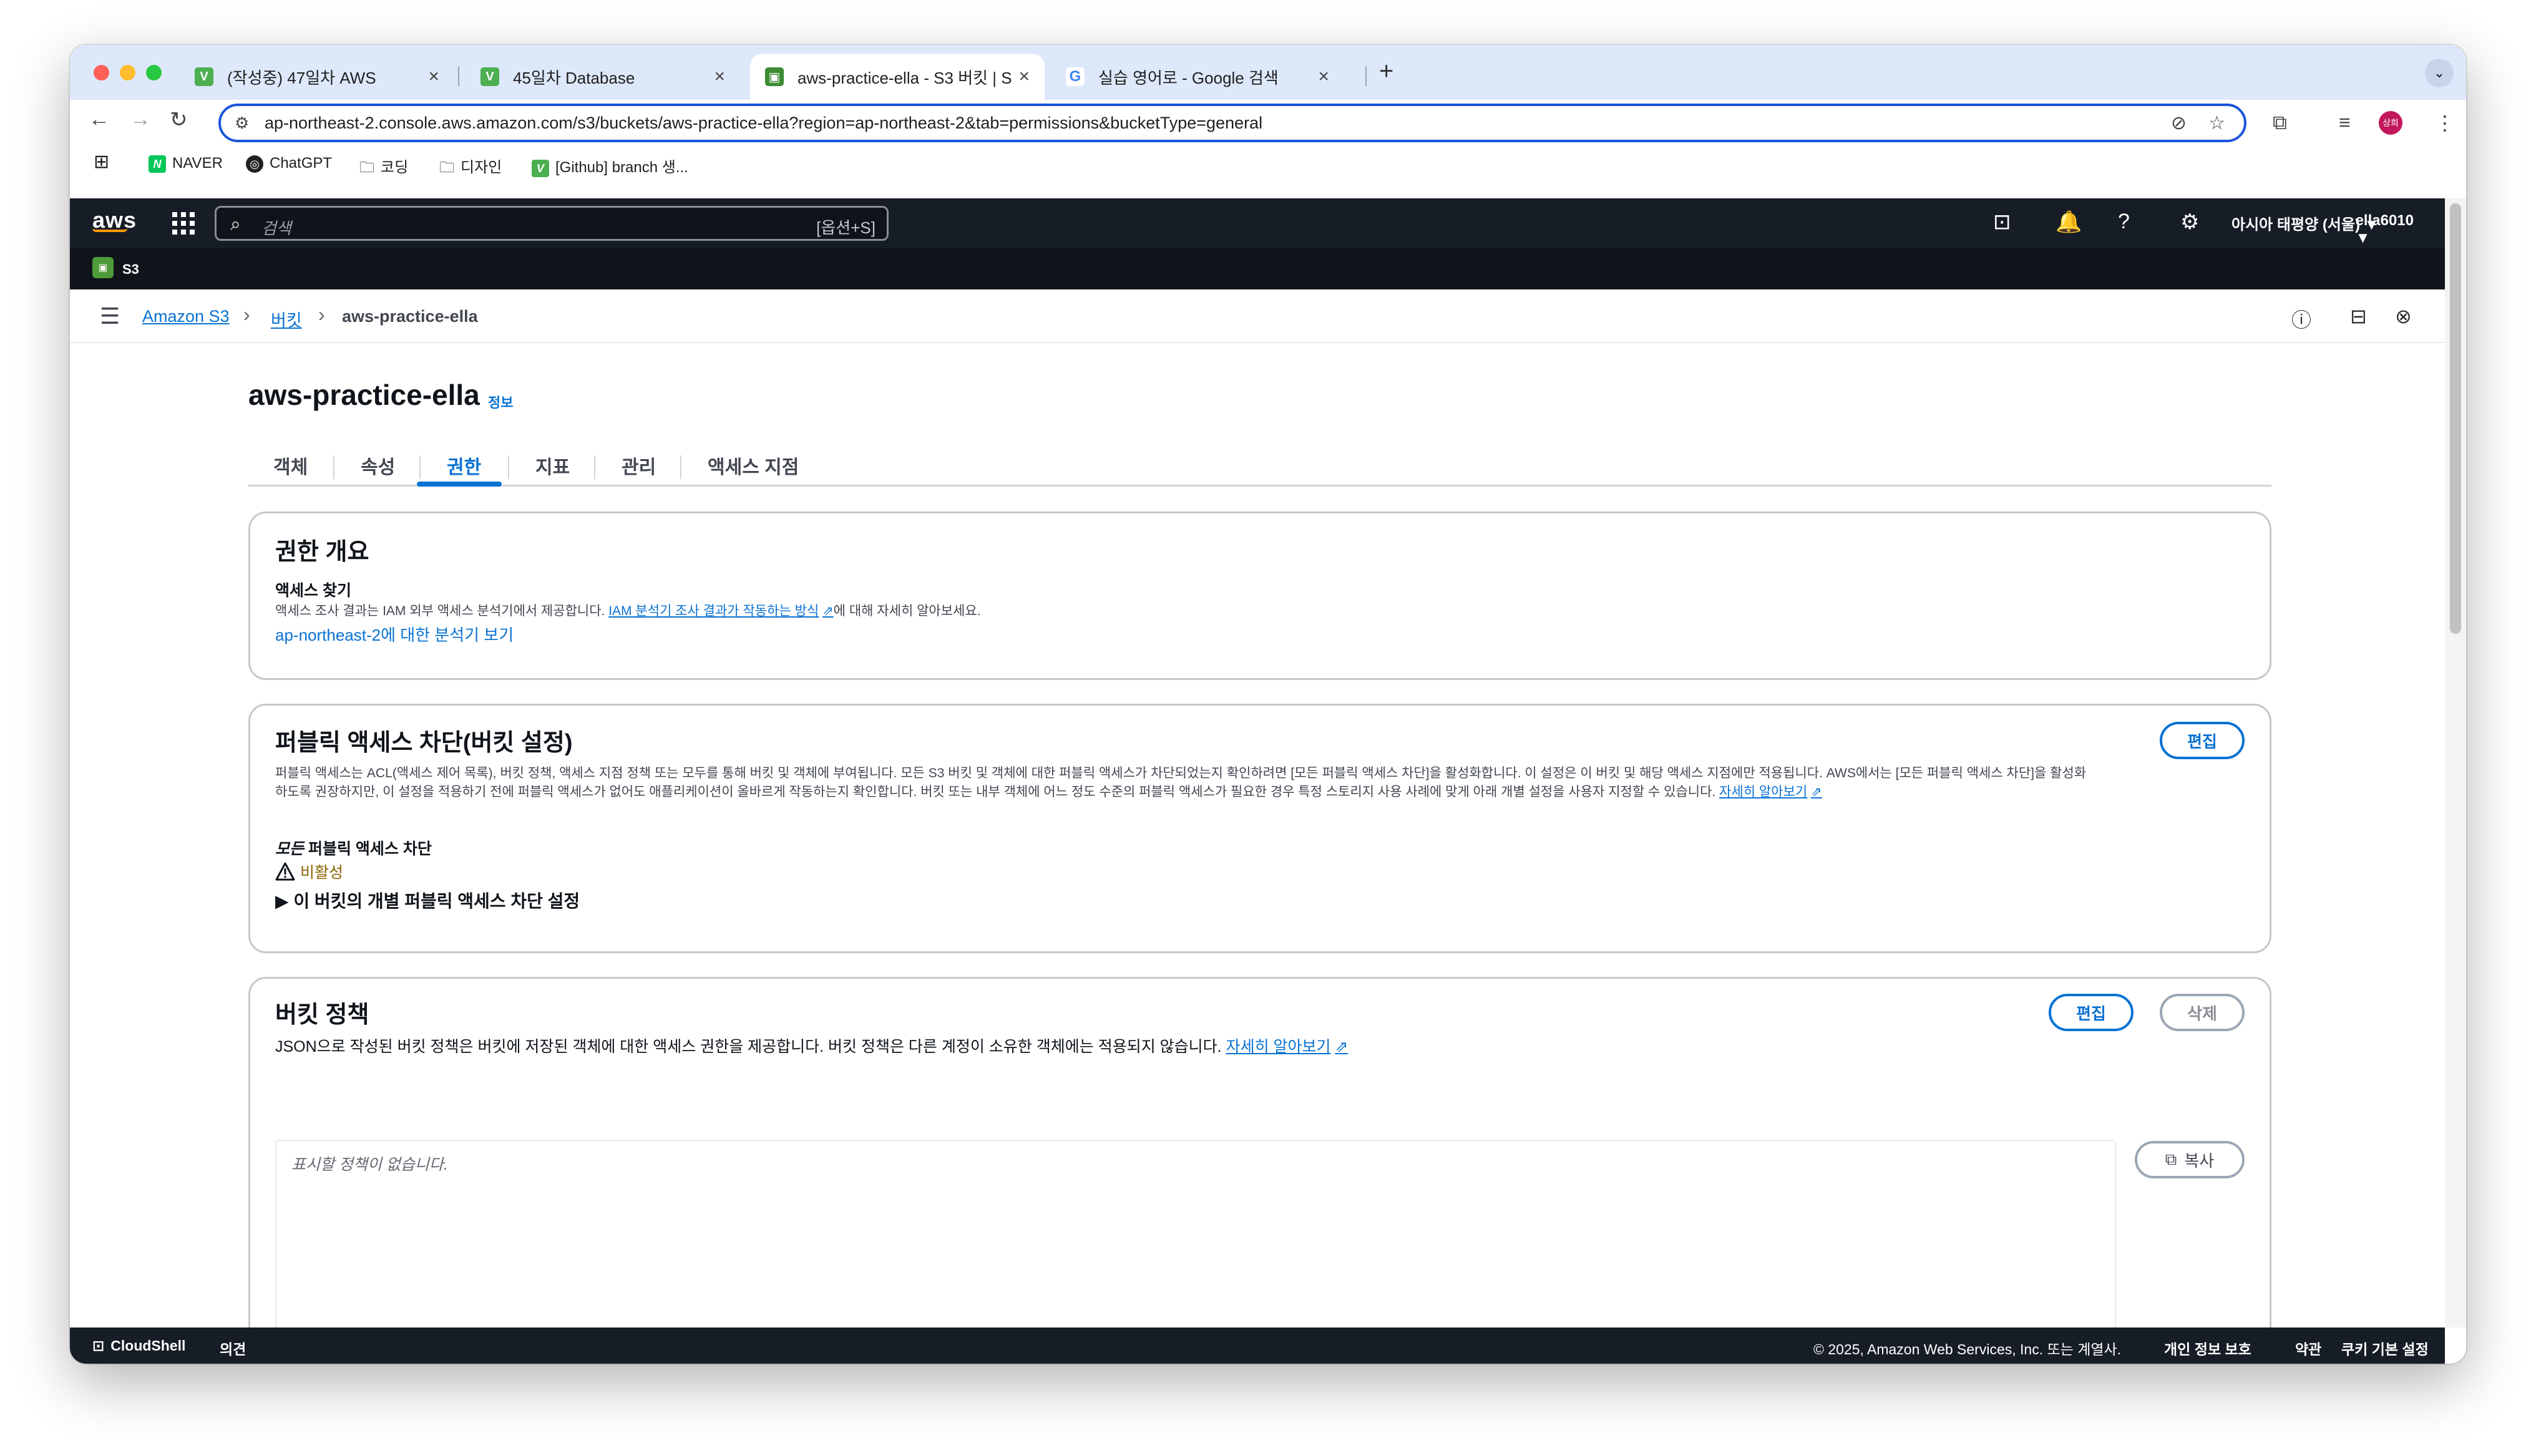 This screenshot has width=2536, height=1456. I want to click on bookmark-naver: N NAVER, so click(186, 164).